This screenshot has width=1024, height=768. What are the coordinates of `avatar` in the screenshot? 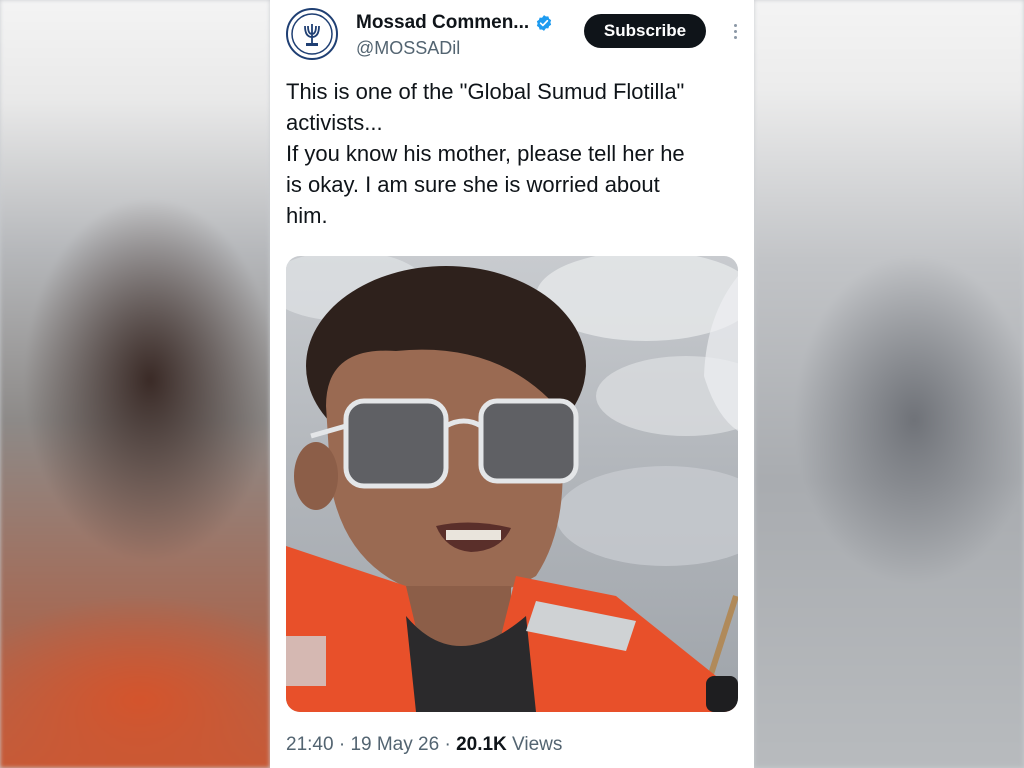 It's located at (312, 34).